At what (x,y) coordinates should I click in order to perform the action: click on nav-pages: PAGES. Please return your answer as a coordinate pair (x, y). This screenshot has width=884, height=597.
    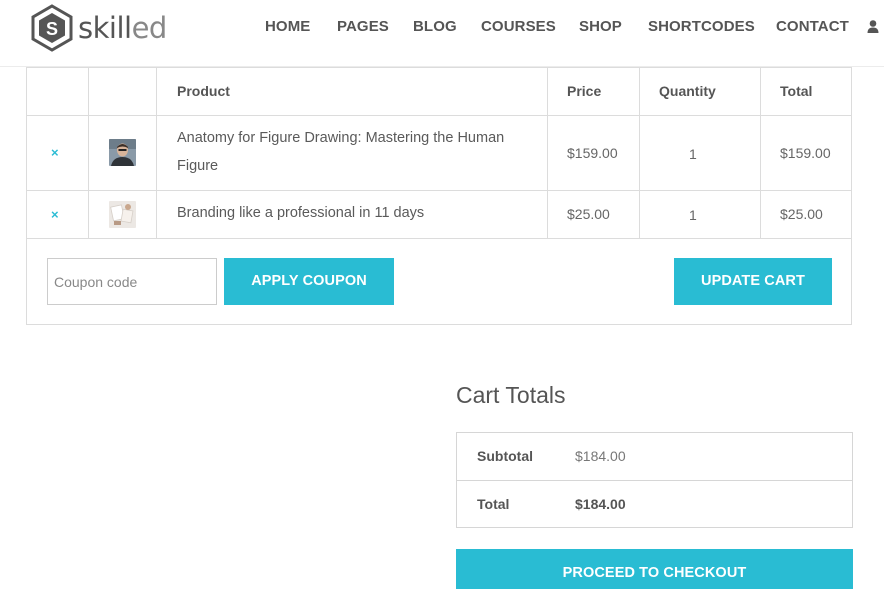
    Looking at the image, I should click on (363, 26).